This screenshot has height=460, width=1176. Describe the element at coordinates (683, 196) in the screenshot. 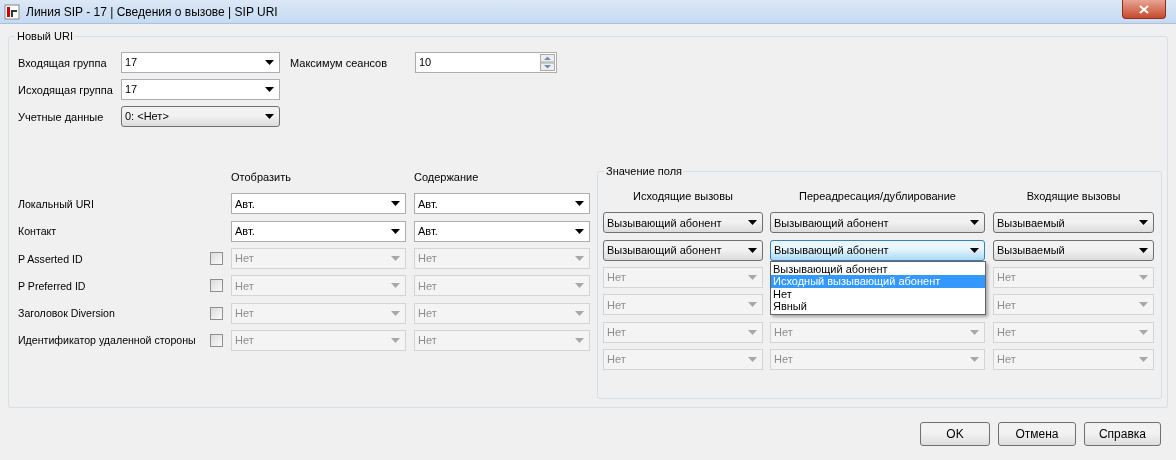

I see `column-header: Исходящие вызовы` at that location.